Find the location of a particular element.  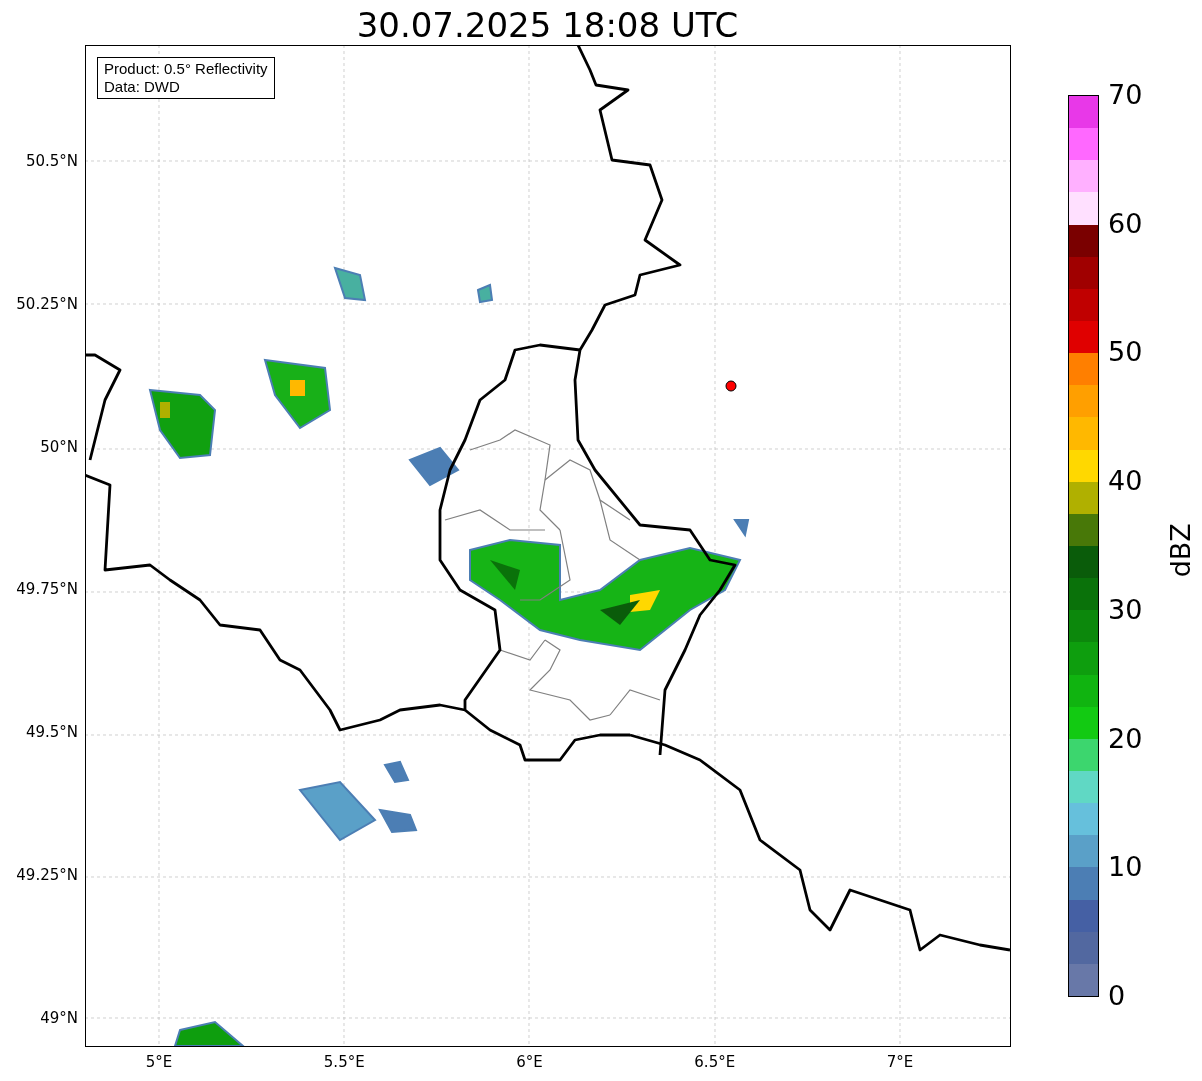

x-tick-label: 7°E is located at coordinates (900, 1062).